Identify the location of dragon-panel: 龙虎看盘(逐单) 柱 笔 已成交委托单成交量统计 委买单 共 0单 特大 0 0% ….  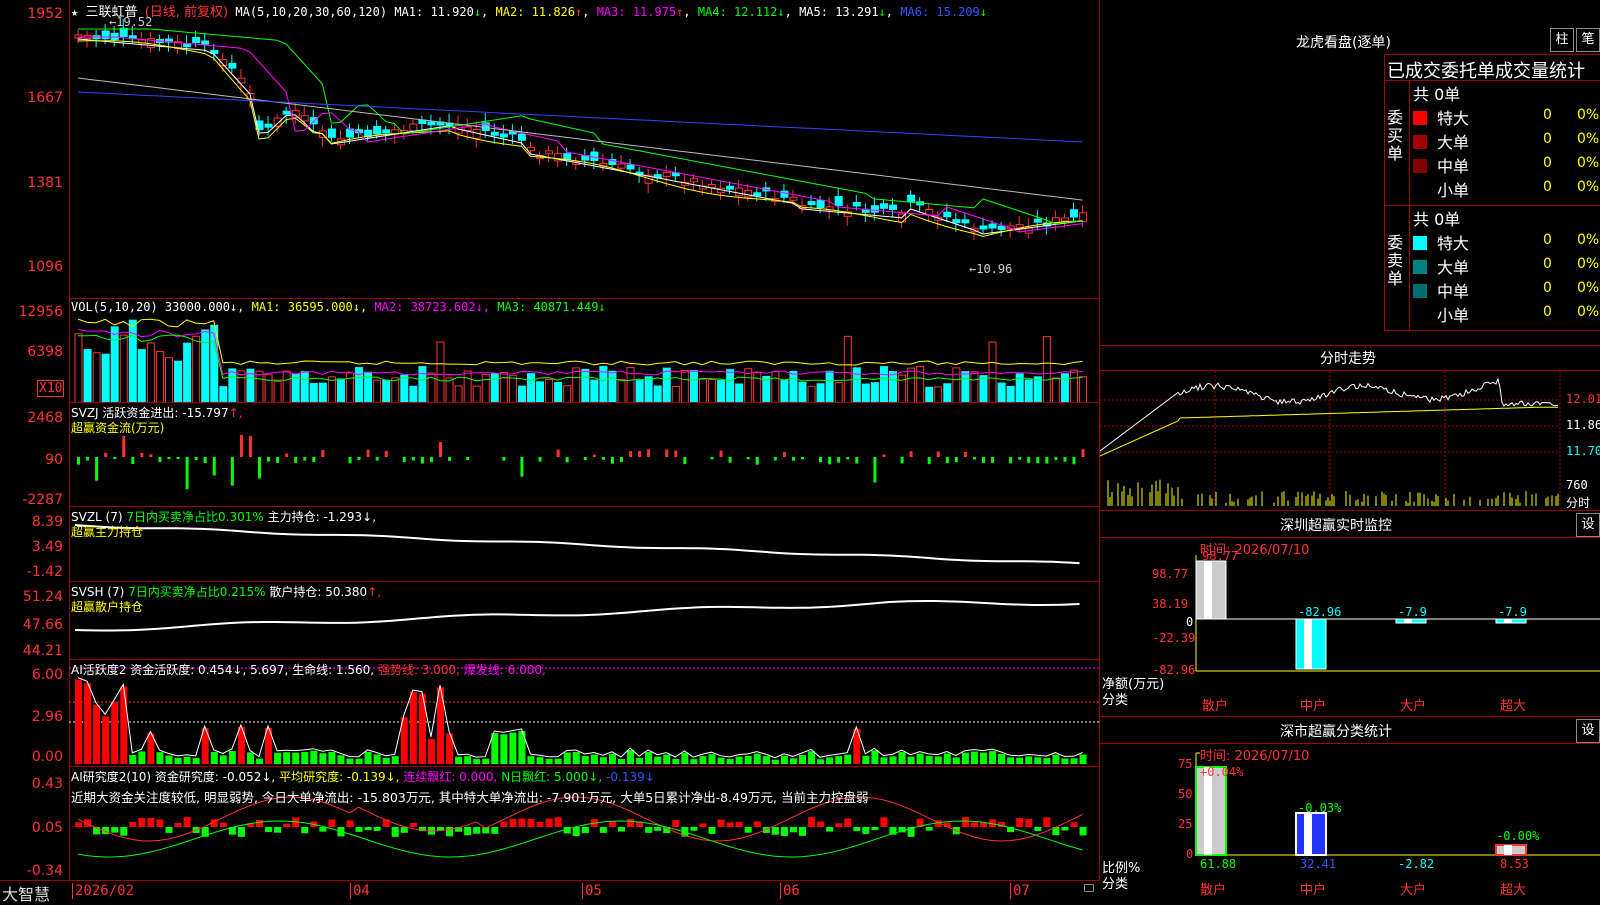
(1350, 172).